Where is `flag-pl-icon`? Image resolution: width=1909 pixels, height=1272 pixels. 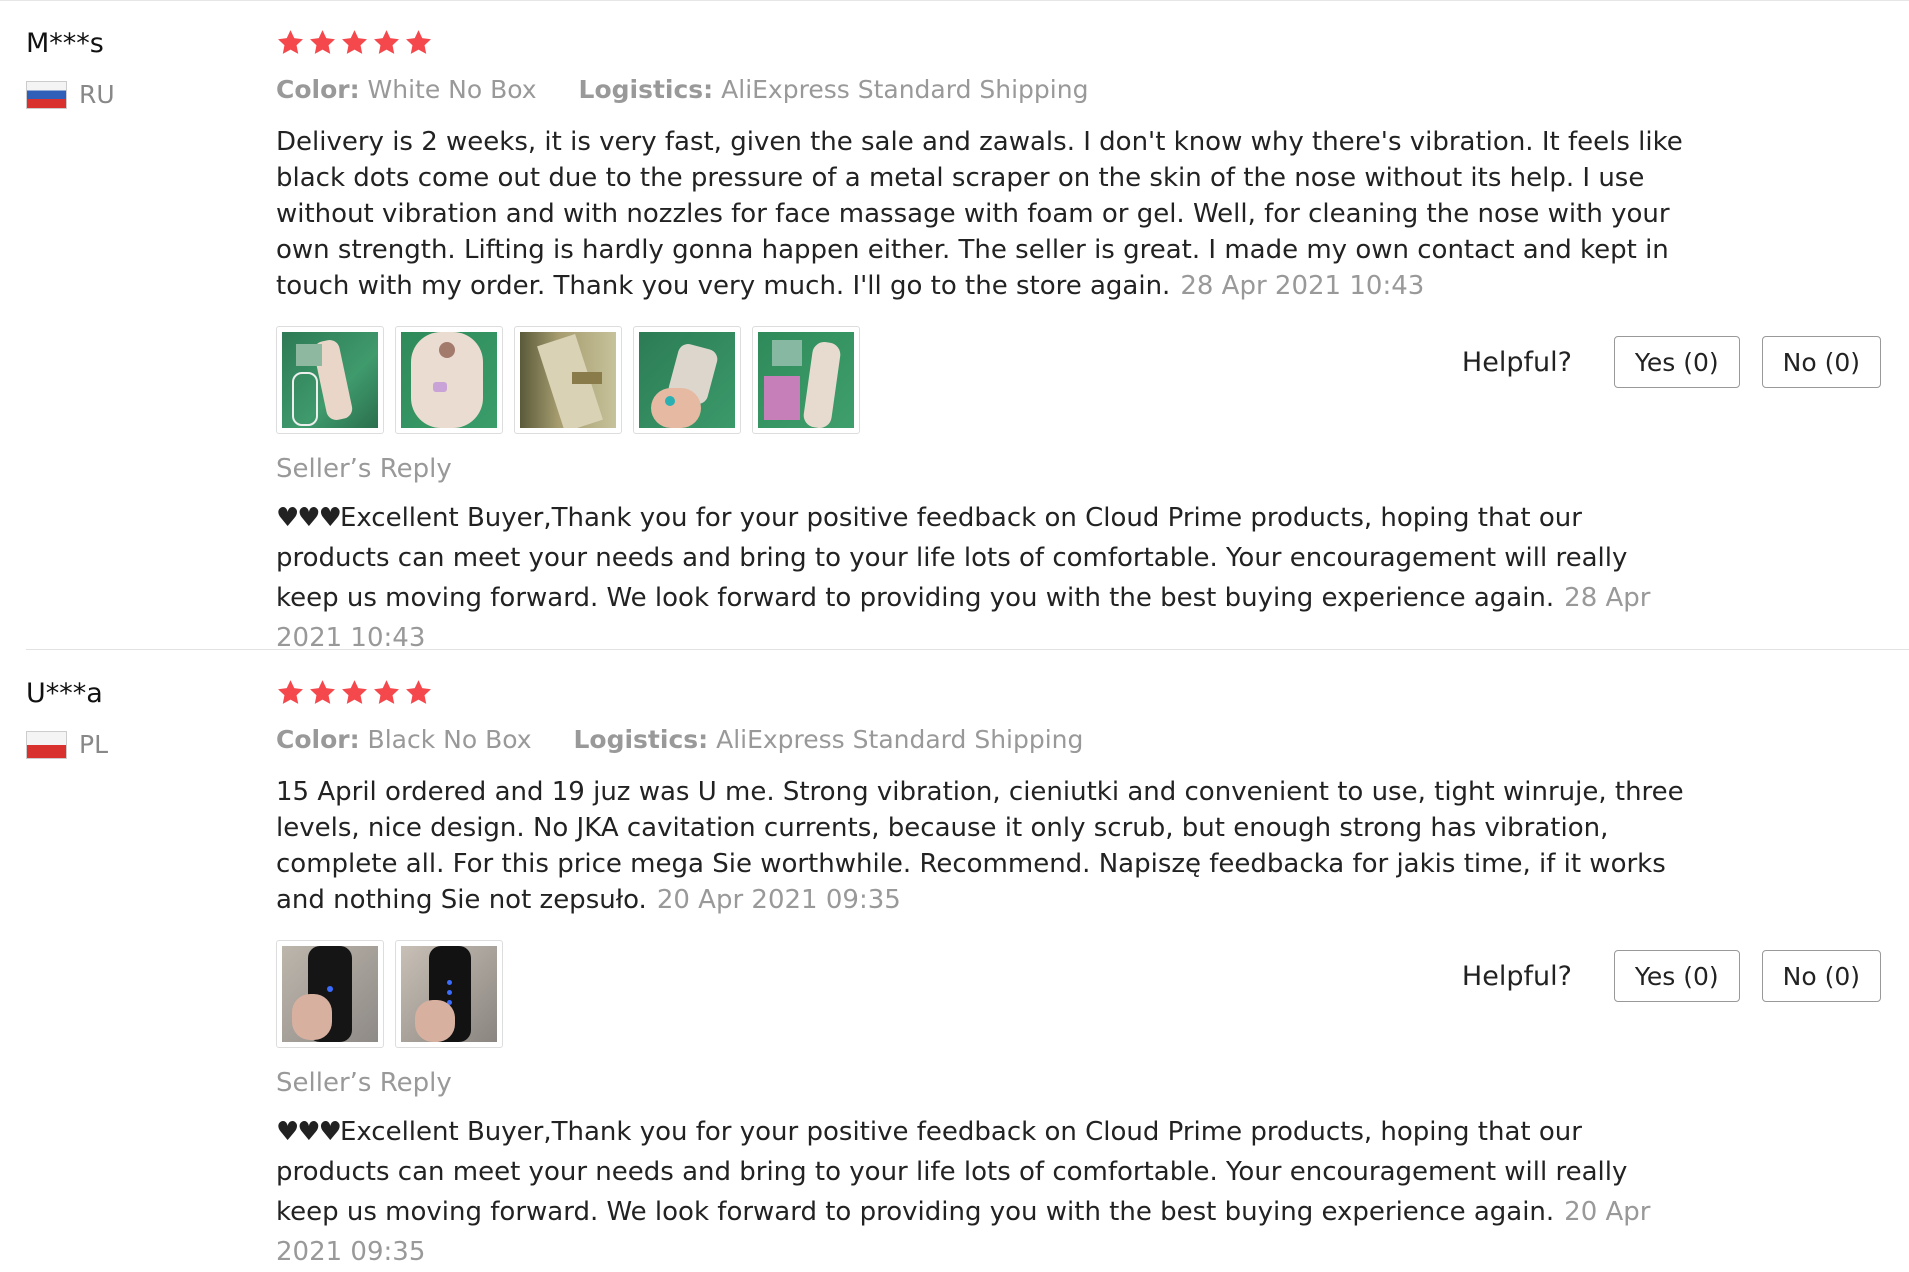
flag-pl-icon is located at coordinates (46, 744).